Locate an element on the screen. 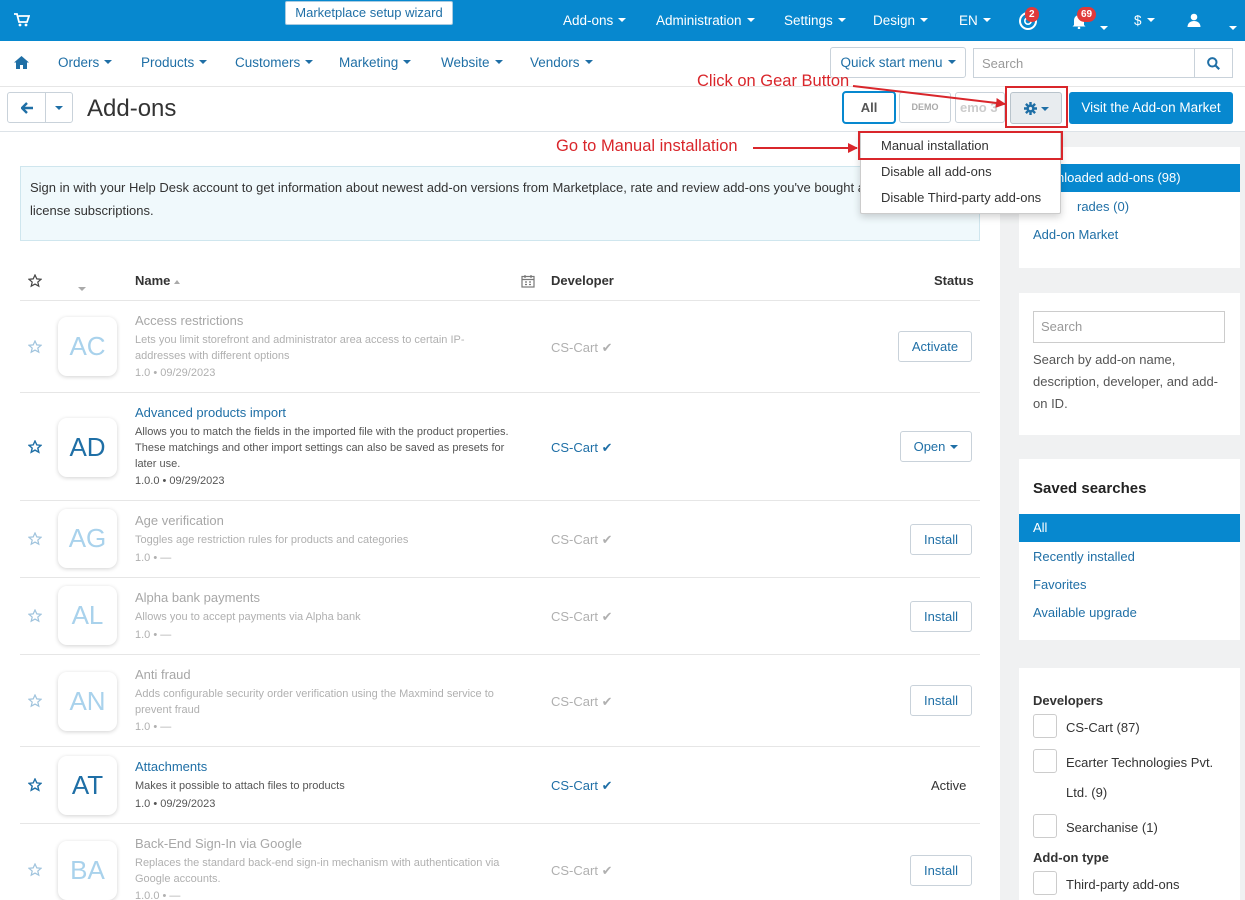 This screenshot has height=900, width=1245. home-icon is located at coordinates (21, 62).